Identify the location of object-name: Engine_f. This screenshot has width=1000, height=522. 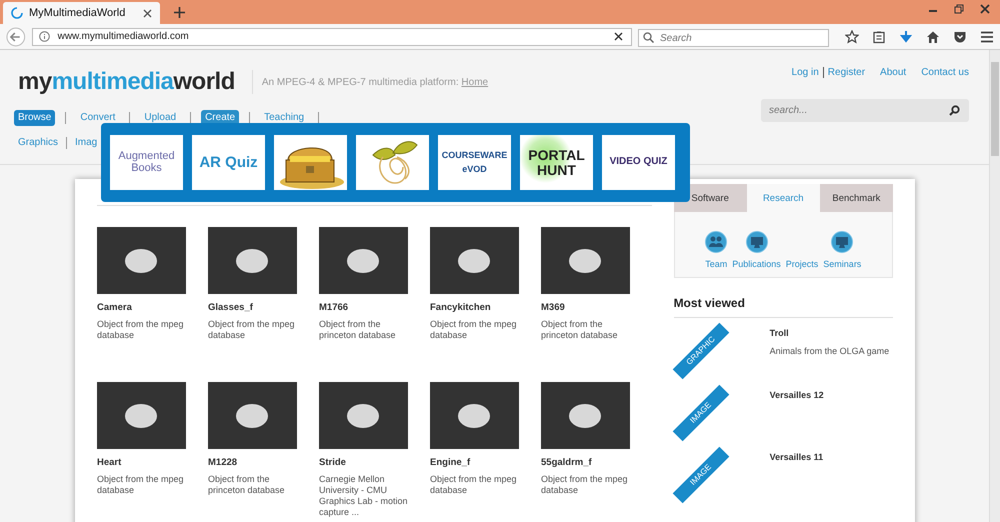
(474, 462).